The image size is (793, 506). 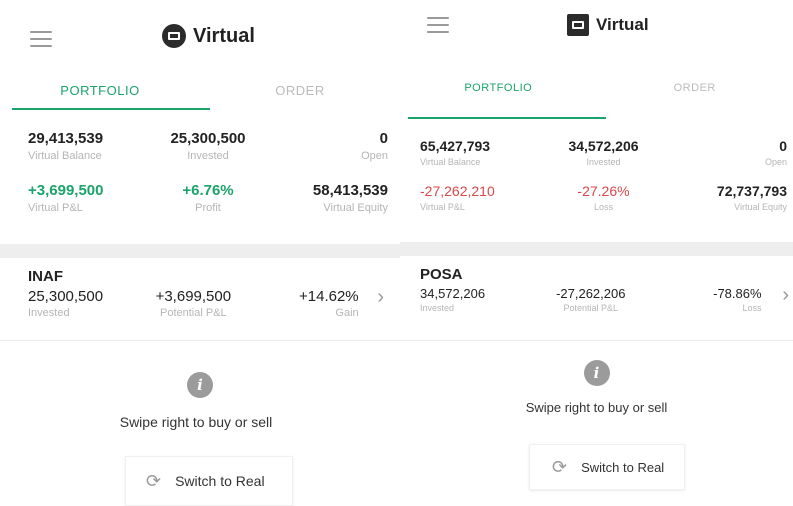 What do you see at coordinates (591, 293) in the screenshot?
I see `position-pnl-value: -27,262,206` at bounding box center [591, 293].